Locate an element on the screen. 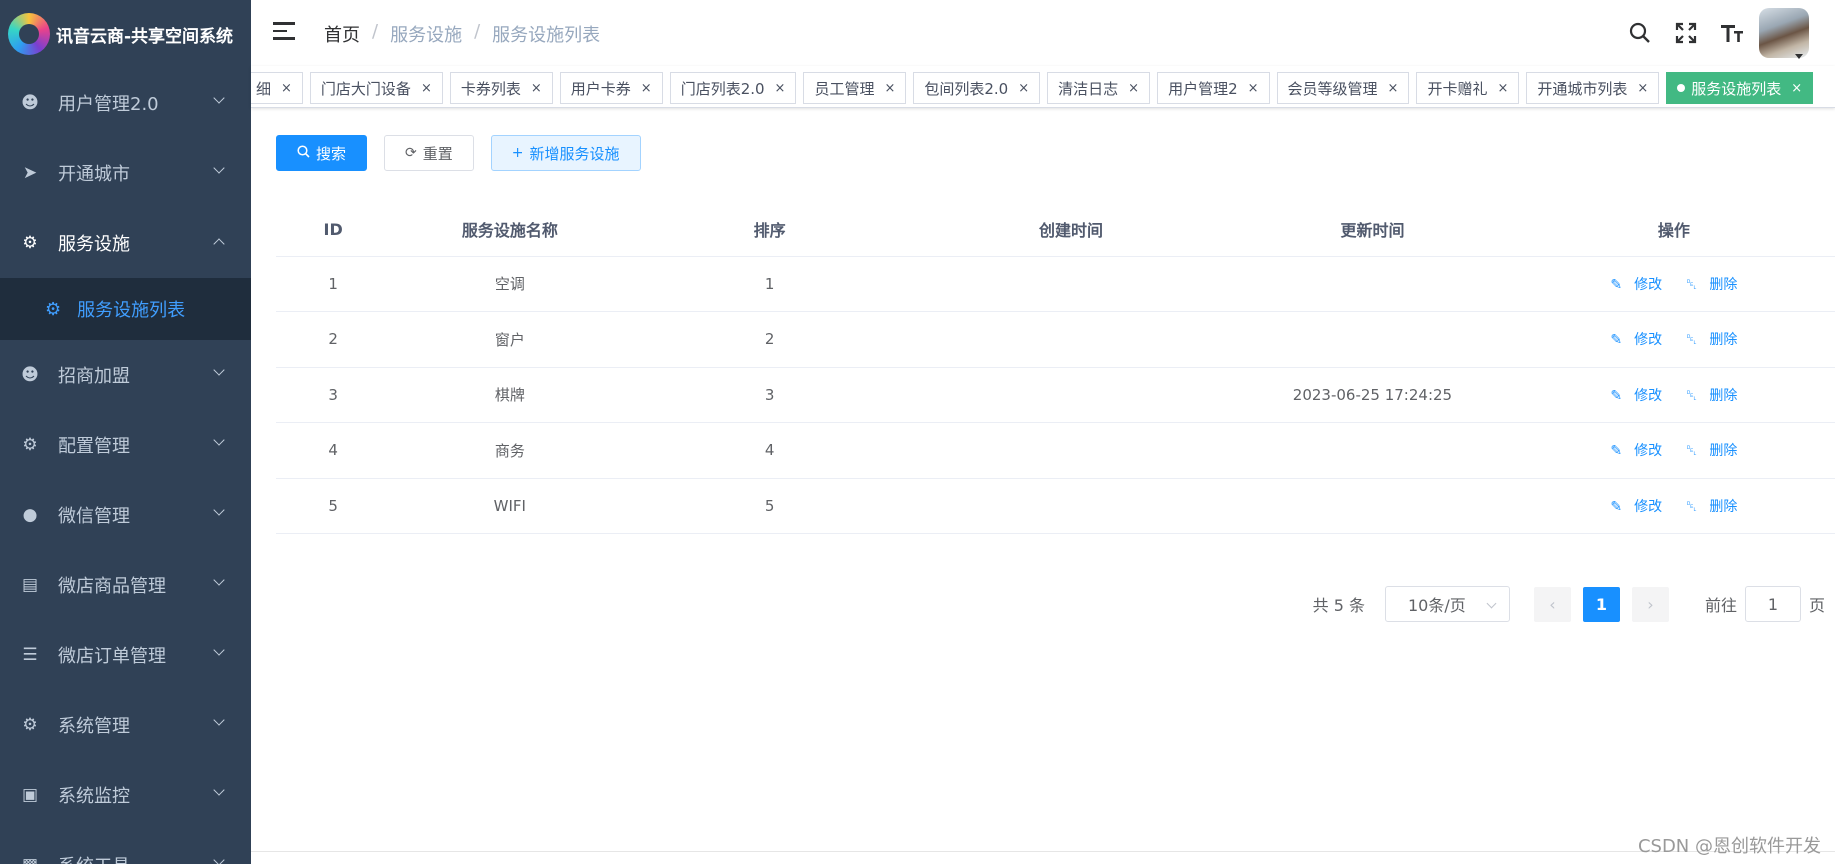 The width and height of the screenshot is (1835, 864). cell-id: 3 is located at coordinates (333, 395).